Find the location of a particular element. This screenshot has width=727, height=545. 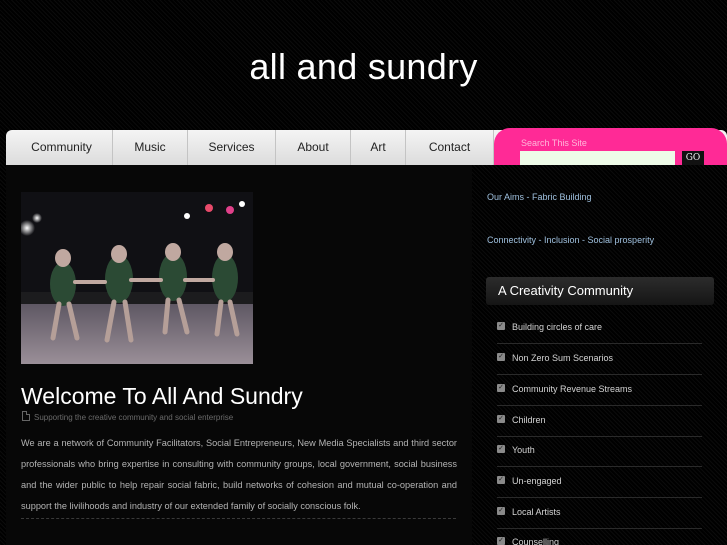

widget-item: ✓ Community Revenue Streams is located at coordinates (599, 390).